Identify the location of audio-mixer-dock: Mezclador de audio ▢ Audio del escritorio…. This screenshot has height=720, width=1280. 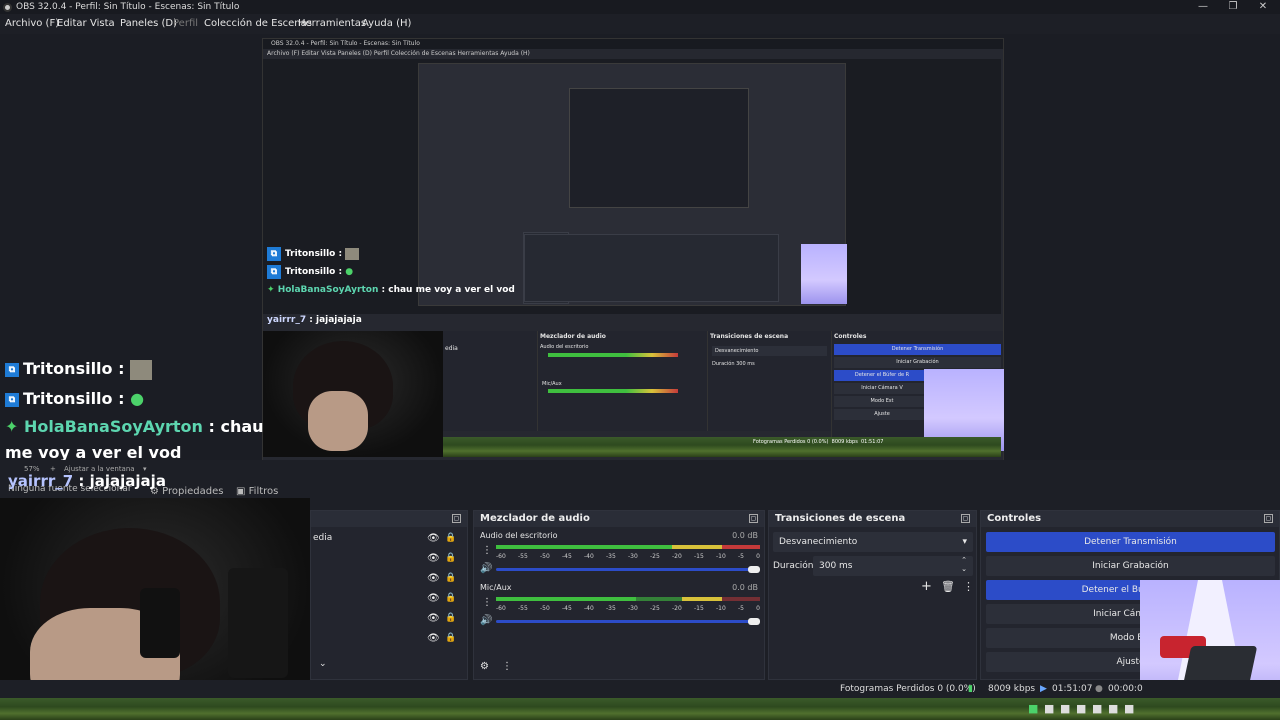
(619, 595).